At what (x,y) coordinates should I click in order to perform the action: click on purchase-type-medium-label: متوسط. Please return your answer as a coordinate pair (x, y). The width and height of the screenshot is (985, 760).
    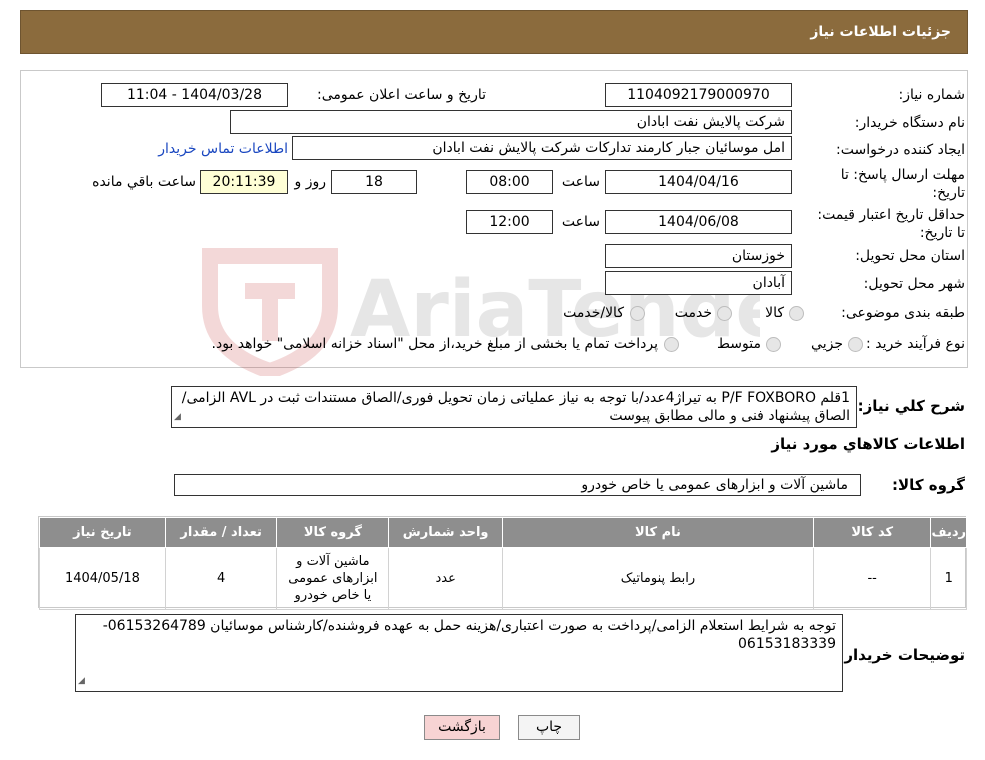
    Looking at the image, I should click on (739, 344).